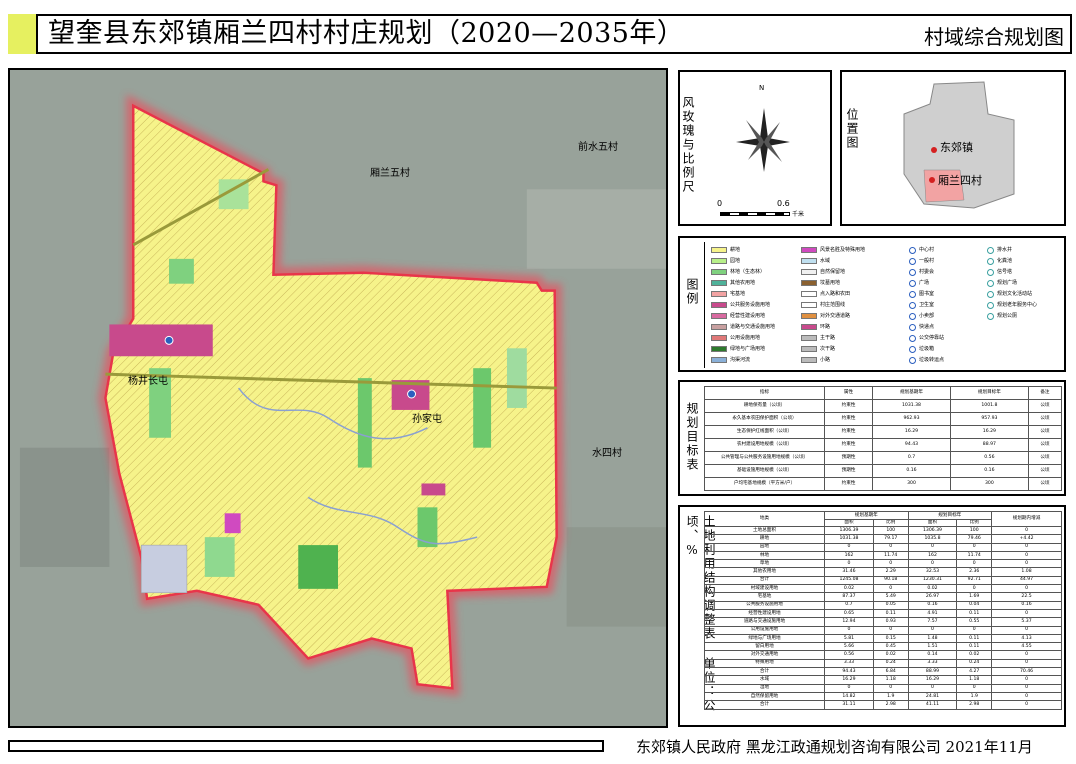 The height and width of the screenshot is (764, 1076). What do you see at coordinates (764, 688) in the screenshot?
I see `table-cell: 湿地` at bounding box center [764, 688].